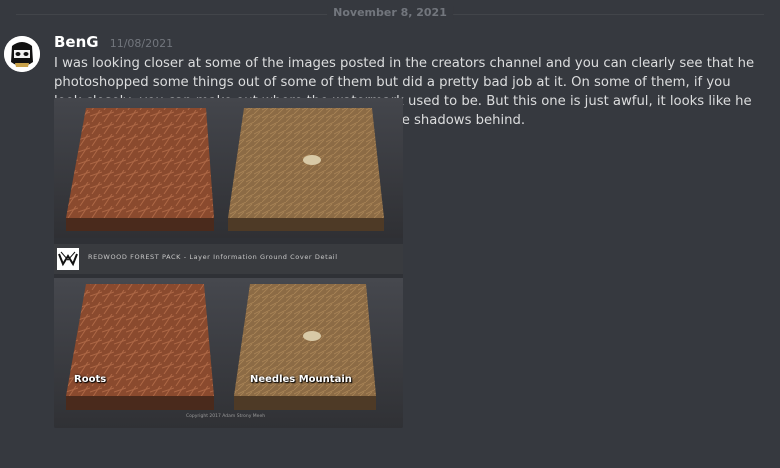  Describe the element at coordinates (301, 379) in the screenshot. I see `tile-label-right: Needles Mountain` at that location.